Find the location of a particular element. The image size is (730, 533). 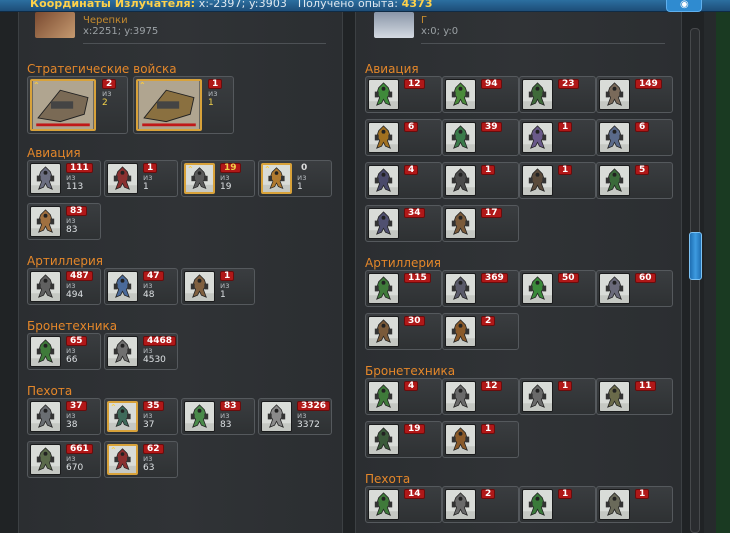

unit-count: 111 is located at coordinates (79, 168).